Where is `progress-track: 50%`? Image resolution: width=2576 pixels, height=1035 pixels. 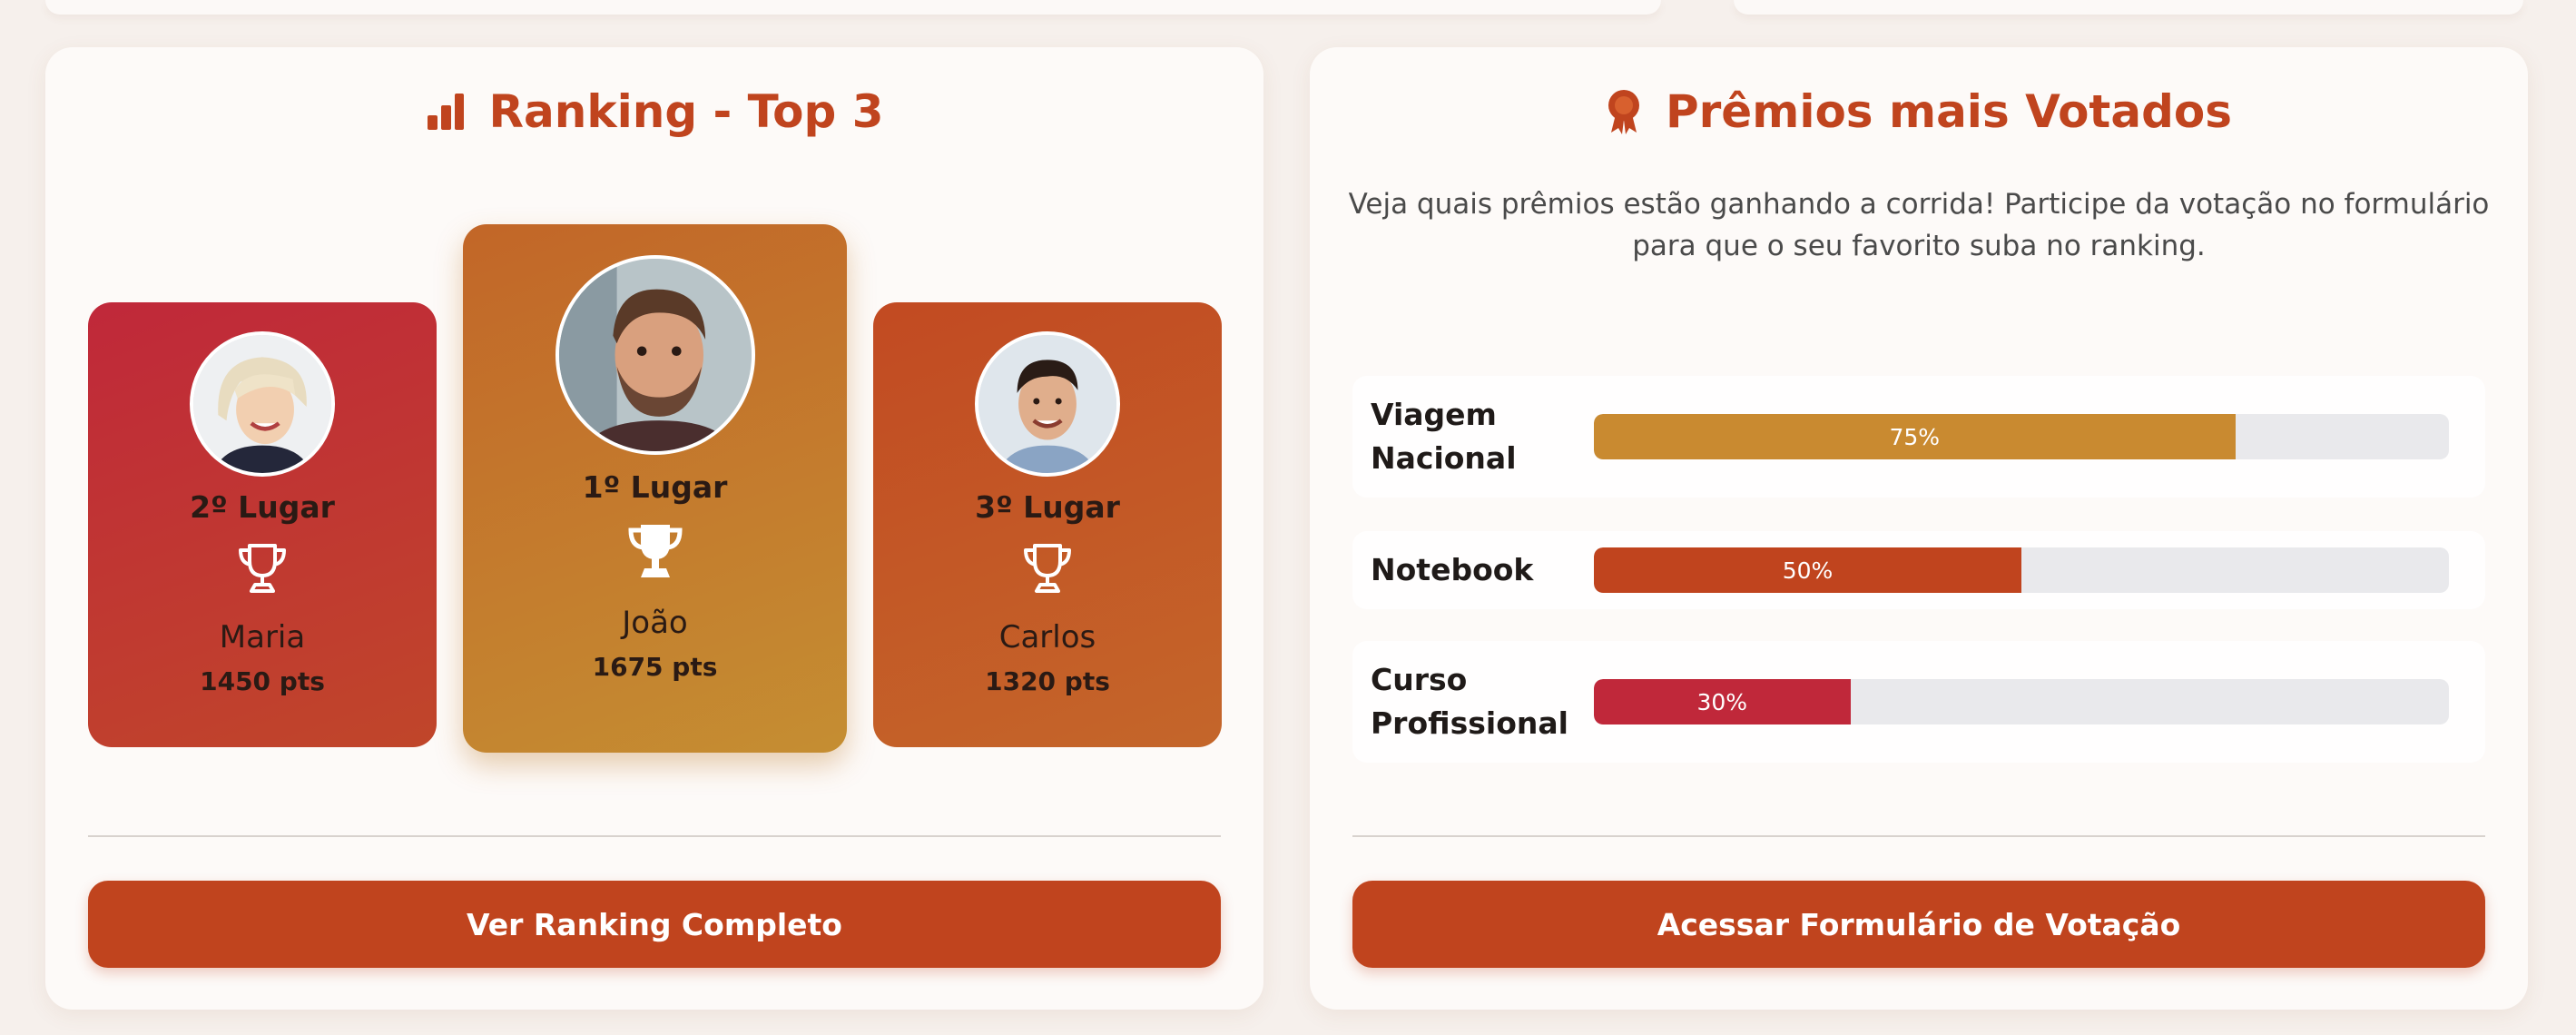 progress-track: 50% is located at coordinates (2021, 570).